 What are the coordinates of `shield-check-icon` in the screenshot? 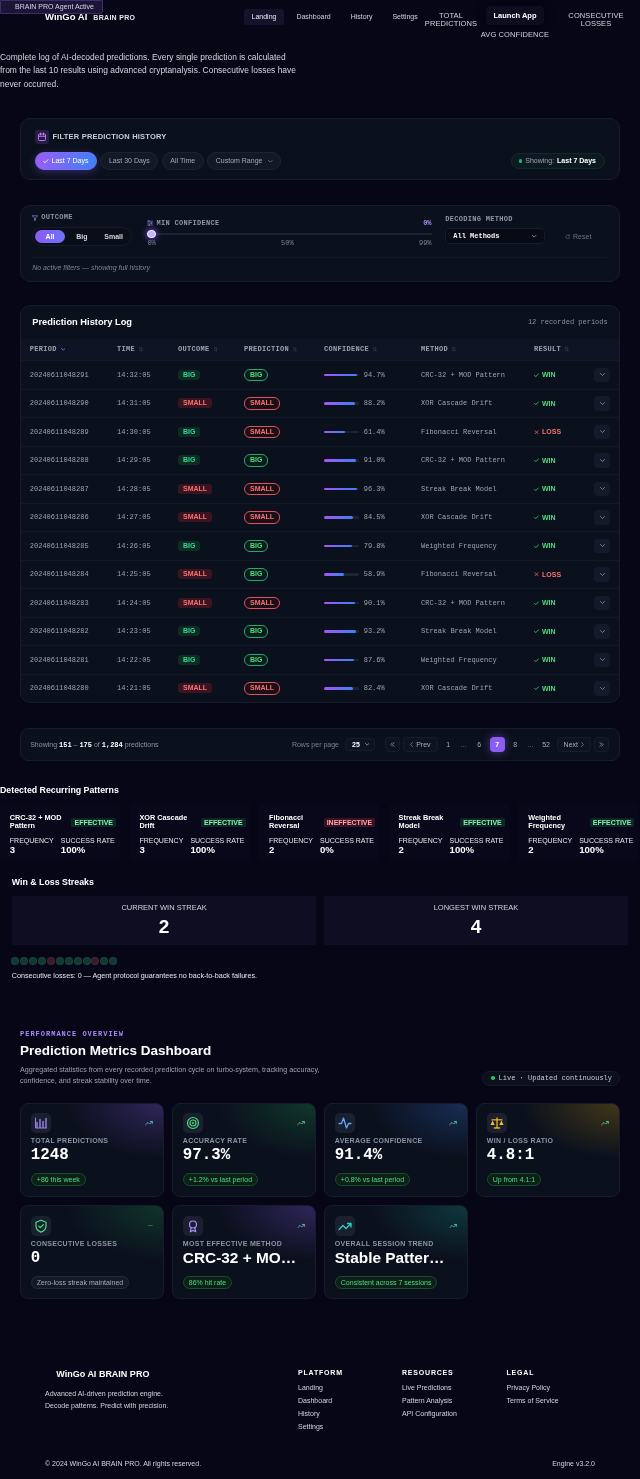 It's located at (40, 1225).